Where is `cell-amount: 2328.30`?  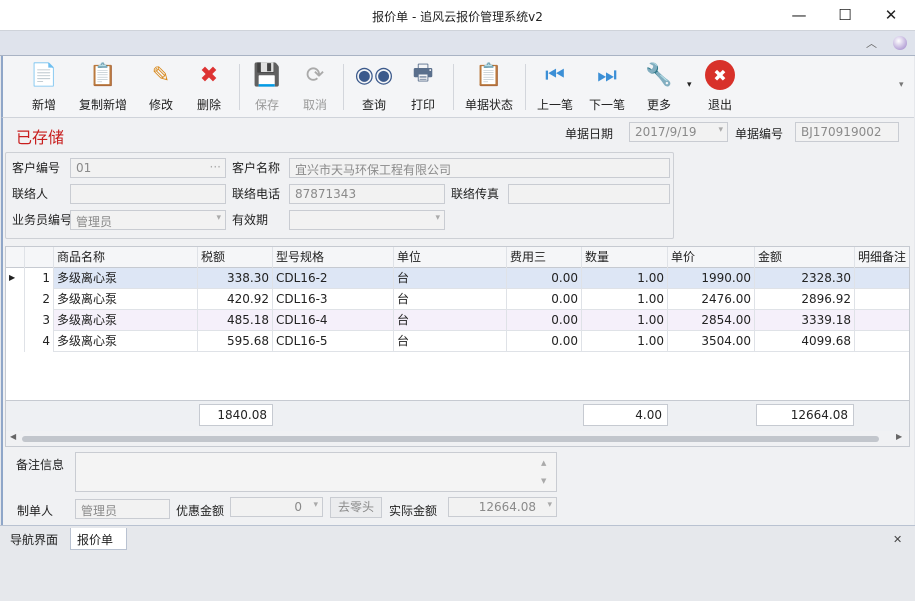 cell-amount: 2328.30 is located at coordinates (805, 278).